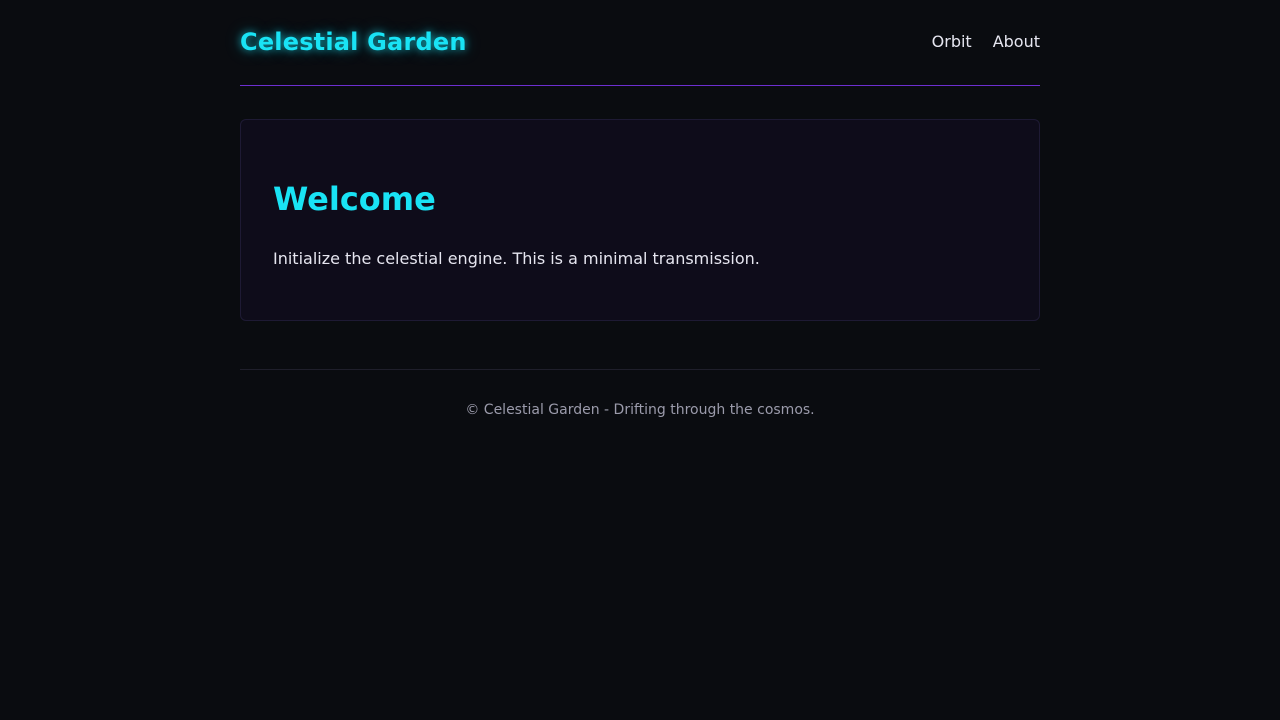 The width and height of the screenshot is (1280, 720). Describe the element at coordinates (354, 199) in the screenshot. I see `page-title: Welcome` at that location.